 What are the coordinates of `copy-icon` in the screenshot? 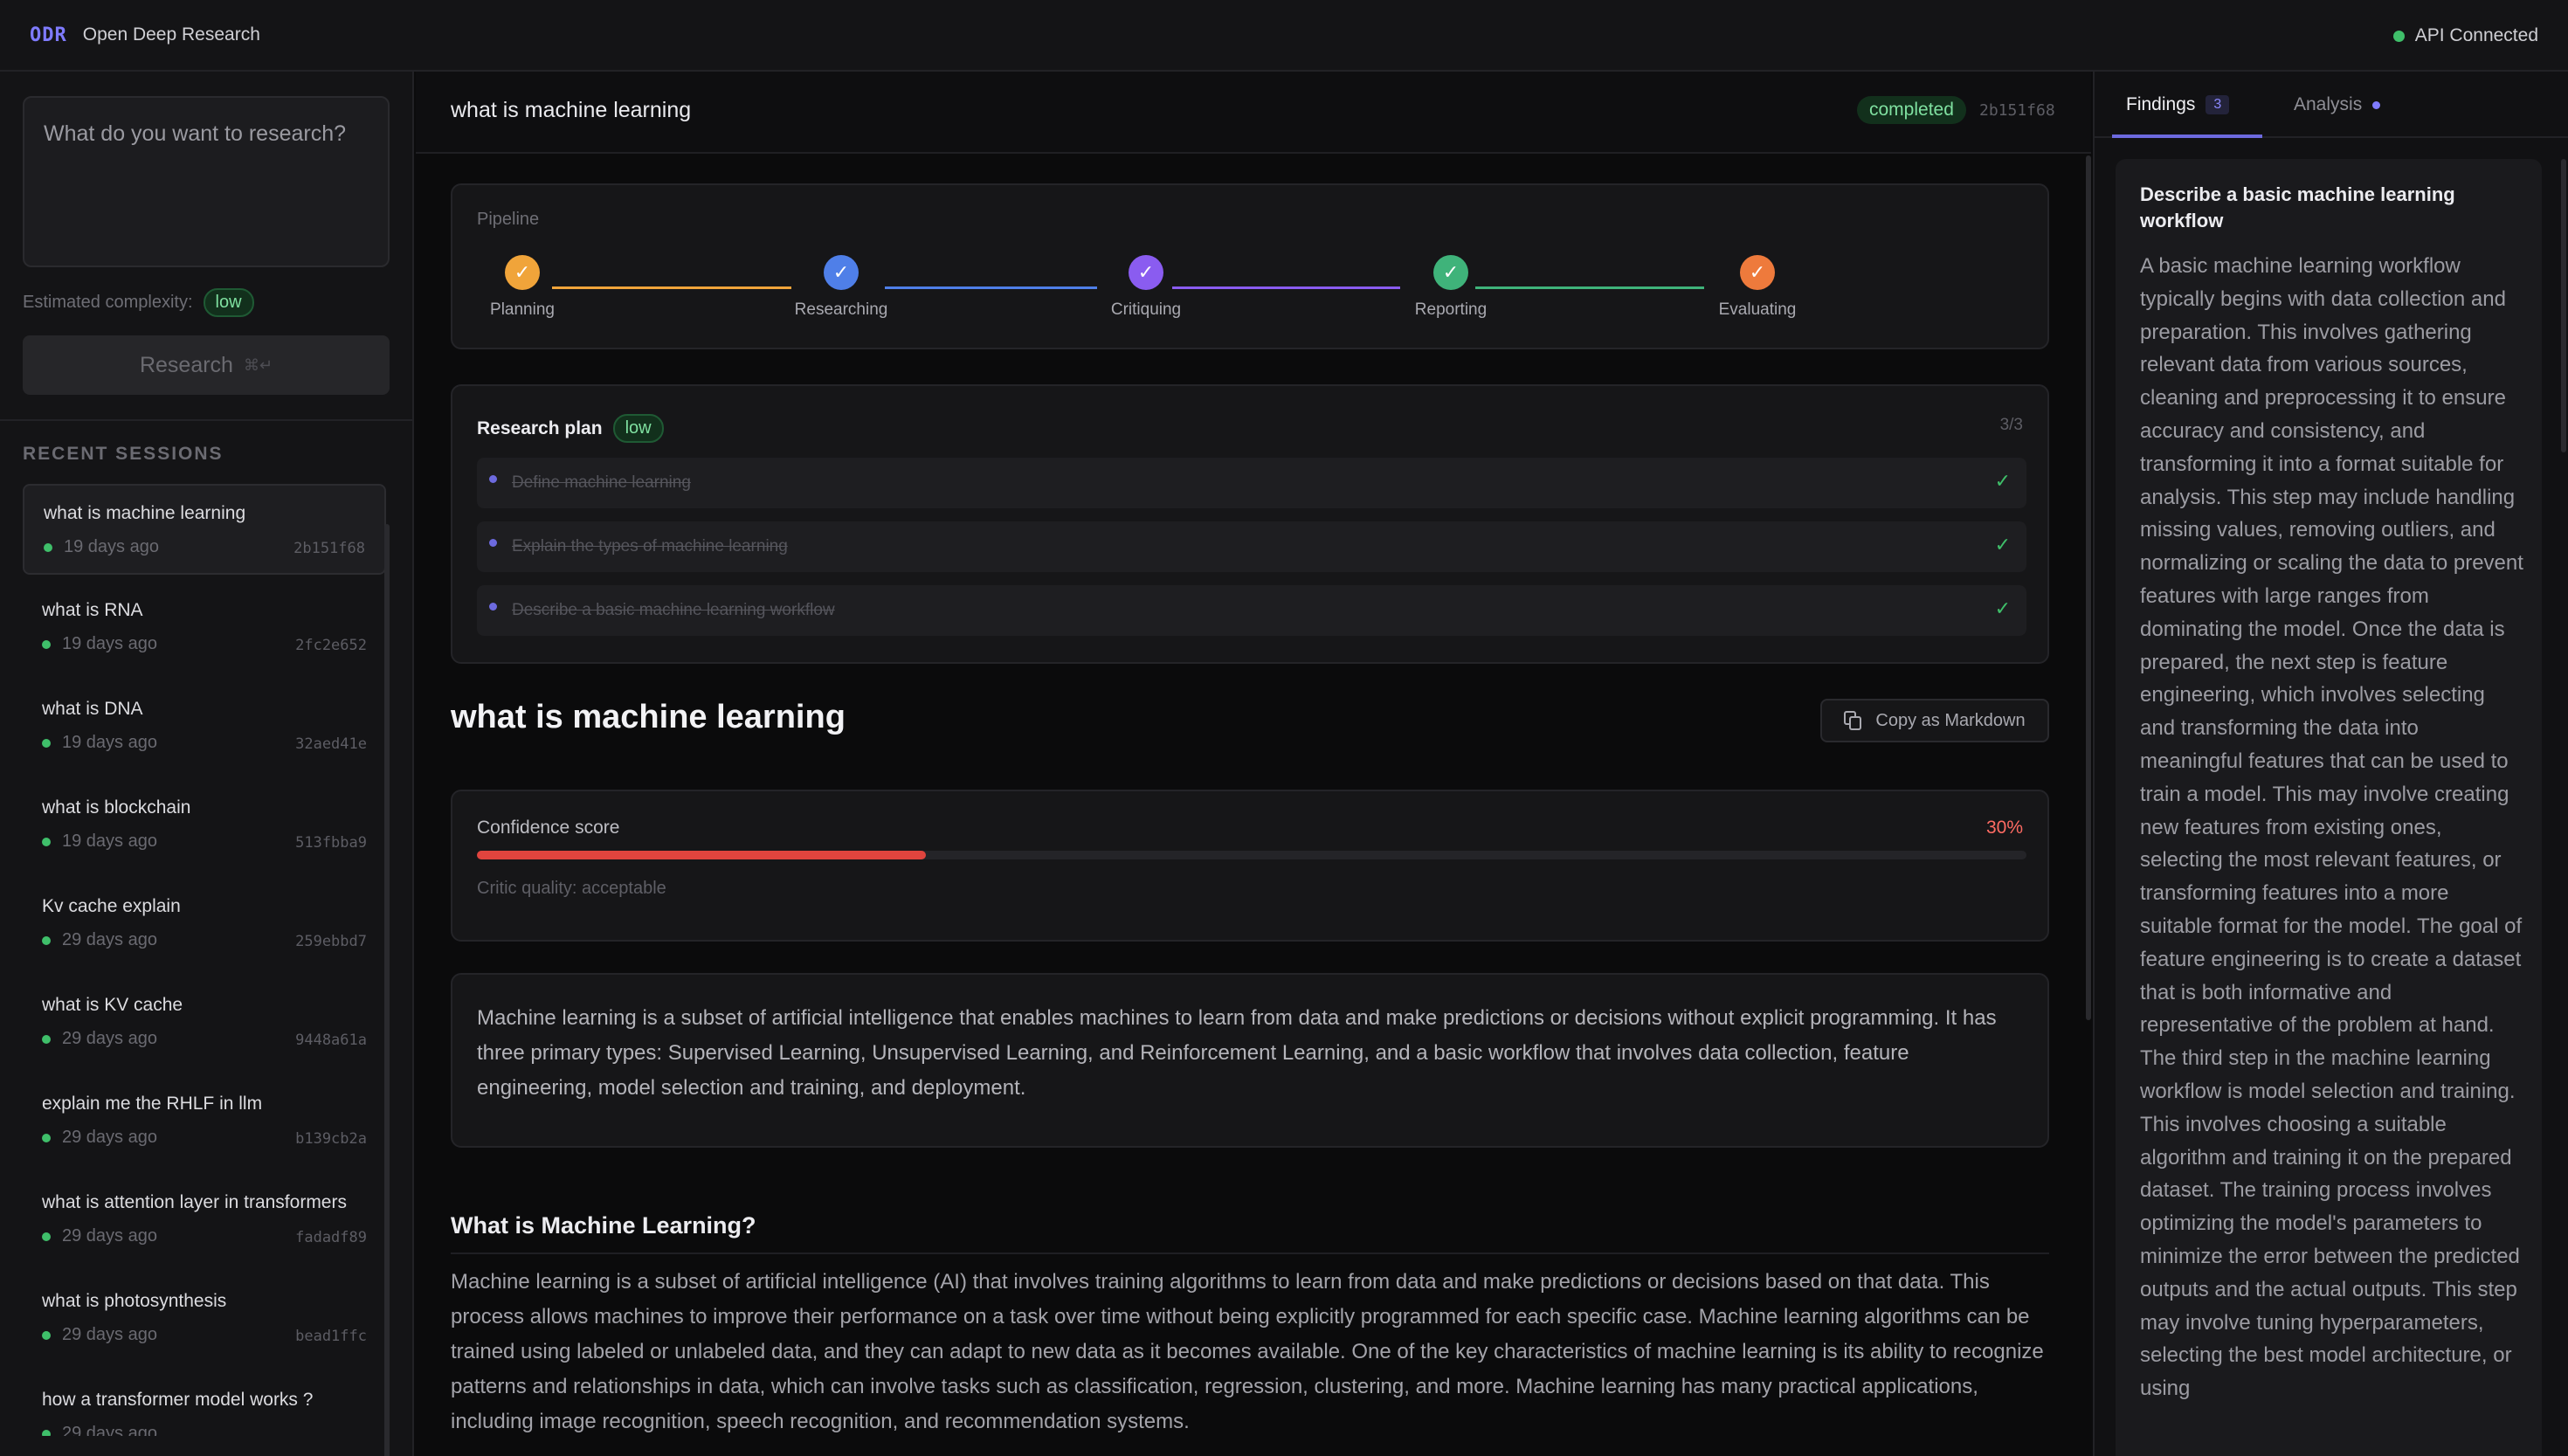 It's located at (1853, 720).